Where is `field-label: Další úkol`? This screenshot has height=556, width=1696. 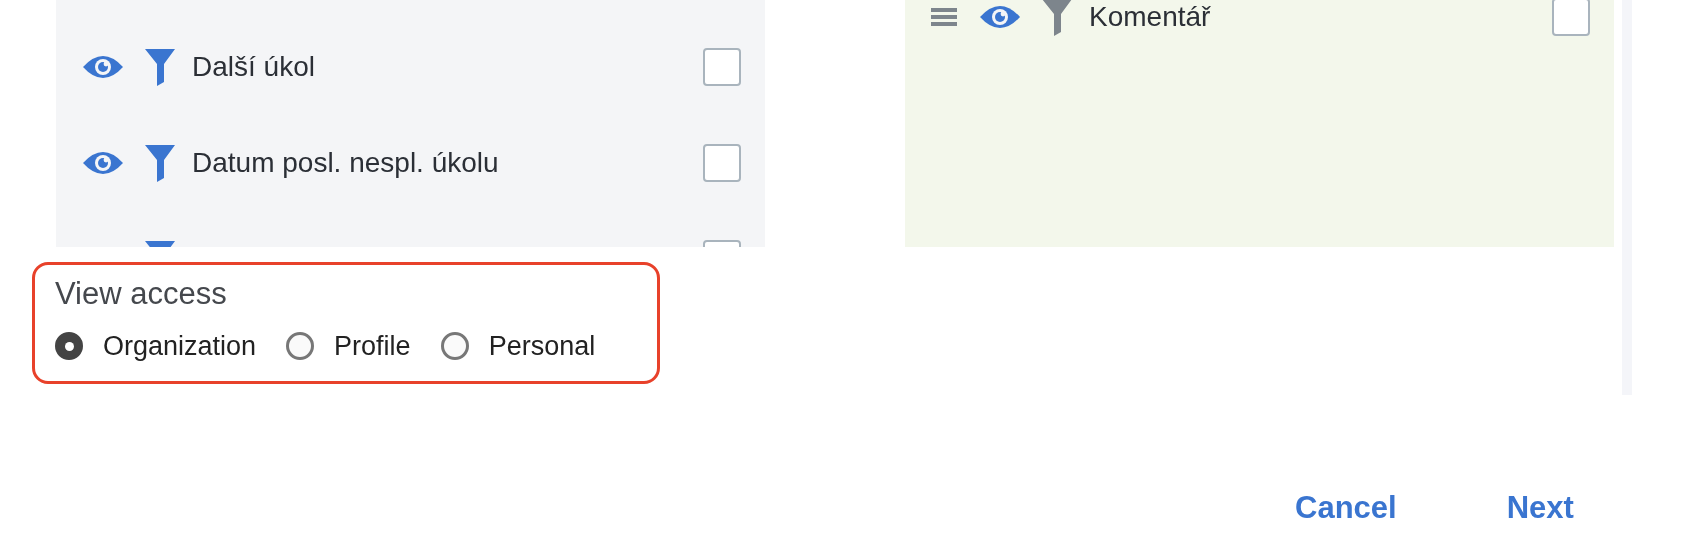
field-label: Další úkol is located at coordinates (254, 67).